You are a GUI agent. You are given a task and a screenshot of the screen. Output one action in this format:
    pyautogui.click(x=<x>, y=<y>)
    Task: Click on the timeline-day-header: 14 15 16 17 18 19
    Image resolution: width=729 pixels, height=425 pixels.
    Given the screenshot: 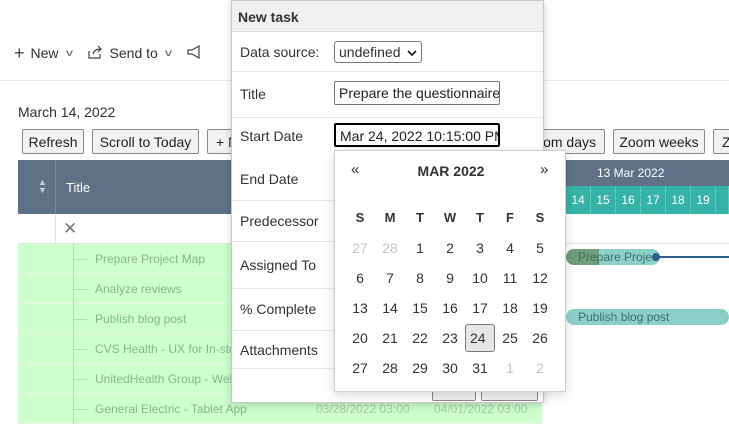 What is the action you would take?
    pyautogui.click(x=647, y=200)
    